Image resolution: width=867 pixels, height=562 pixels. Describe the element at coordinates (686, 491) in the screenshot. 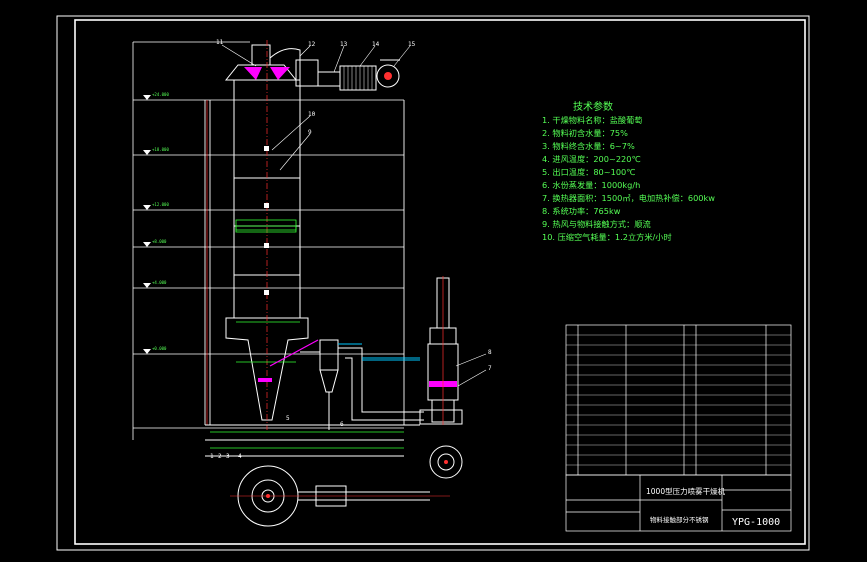

I see `title-product-name: 1000型压力喷雾干燥机` at that location.